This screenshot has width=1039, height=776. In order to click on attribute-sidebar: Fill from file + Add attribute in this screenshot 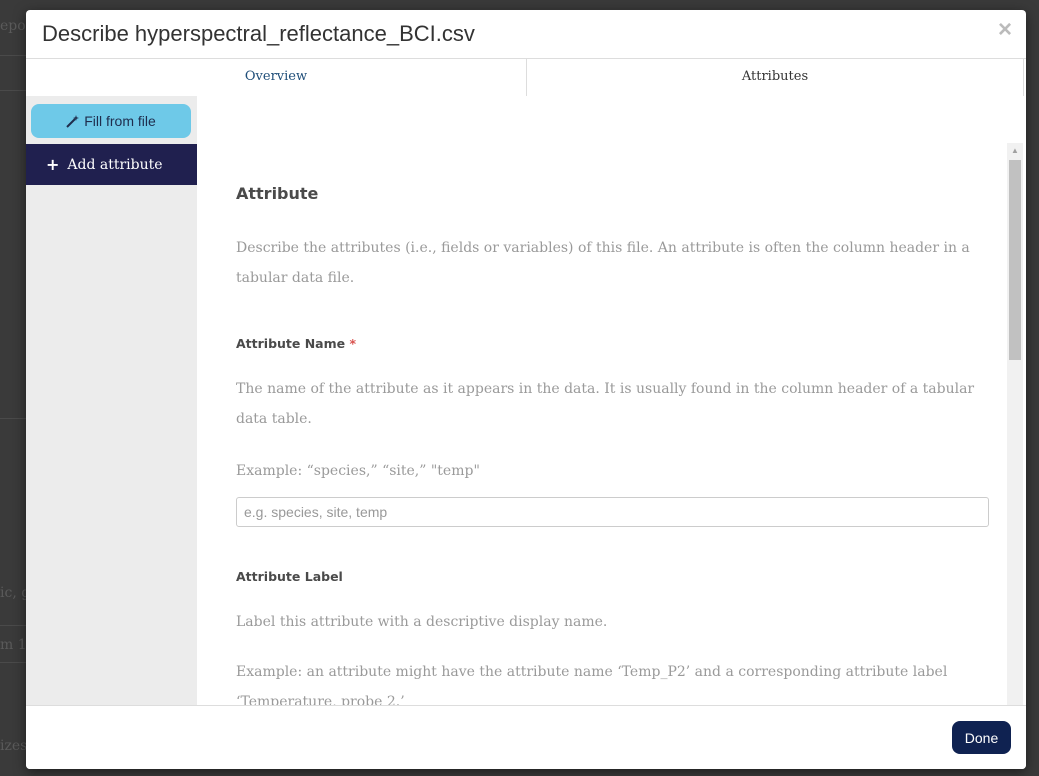, I will do `click(111, 400)`.